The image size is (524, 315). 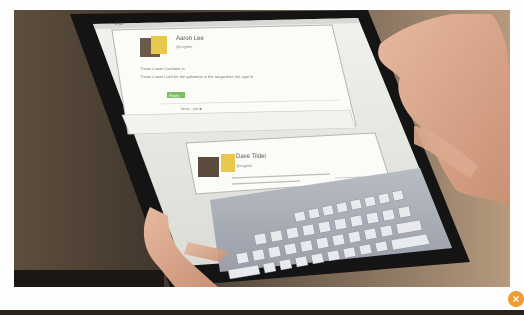 I want to click on avatar, so click(x=208, y=167).